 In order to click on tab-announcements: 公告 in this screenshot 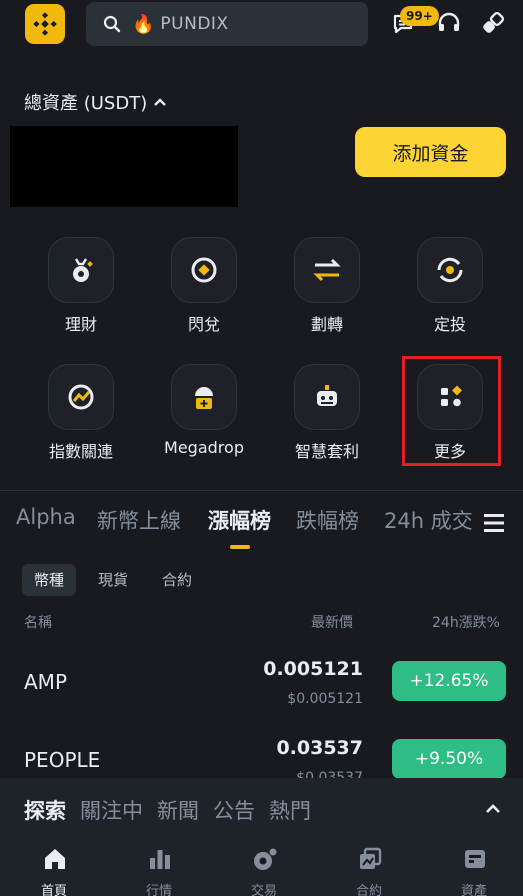, I will do `click(234, 810)`.